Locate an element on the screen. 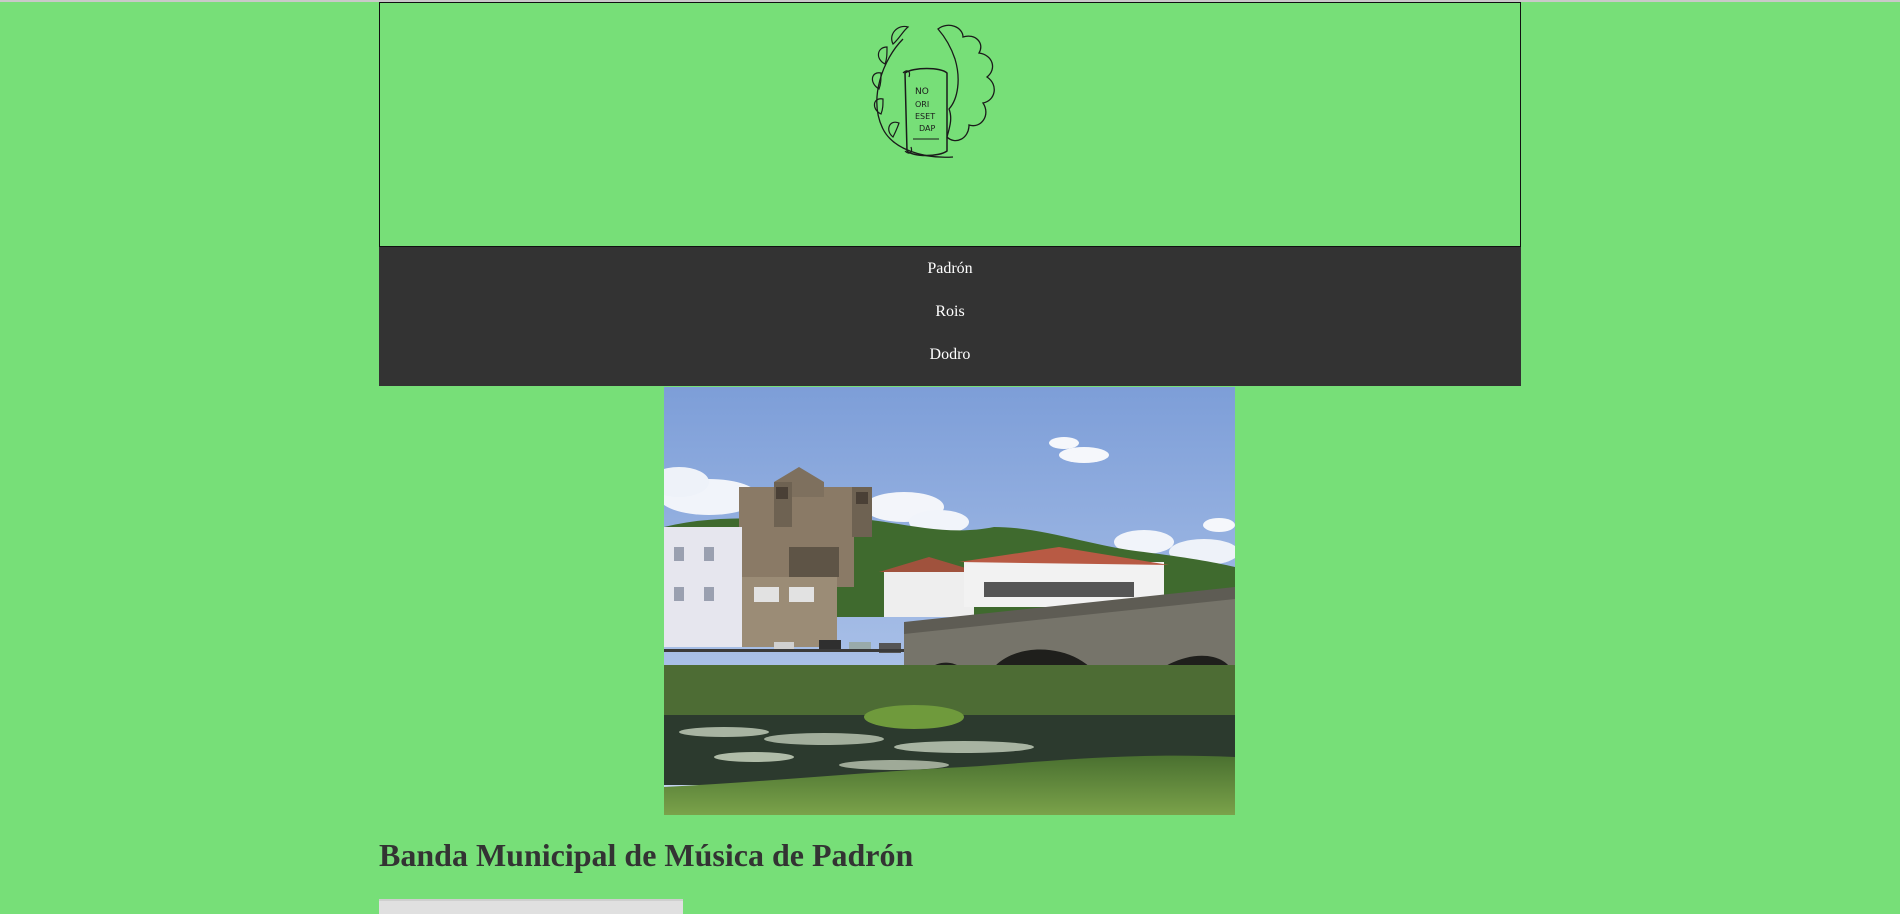  svg-text: DAP is located at coordinates (927, 128).